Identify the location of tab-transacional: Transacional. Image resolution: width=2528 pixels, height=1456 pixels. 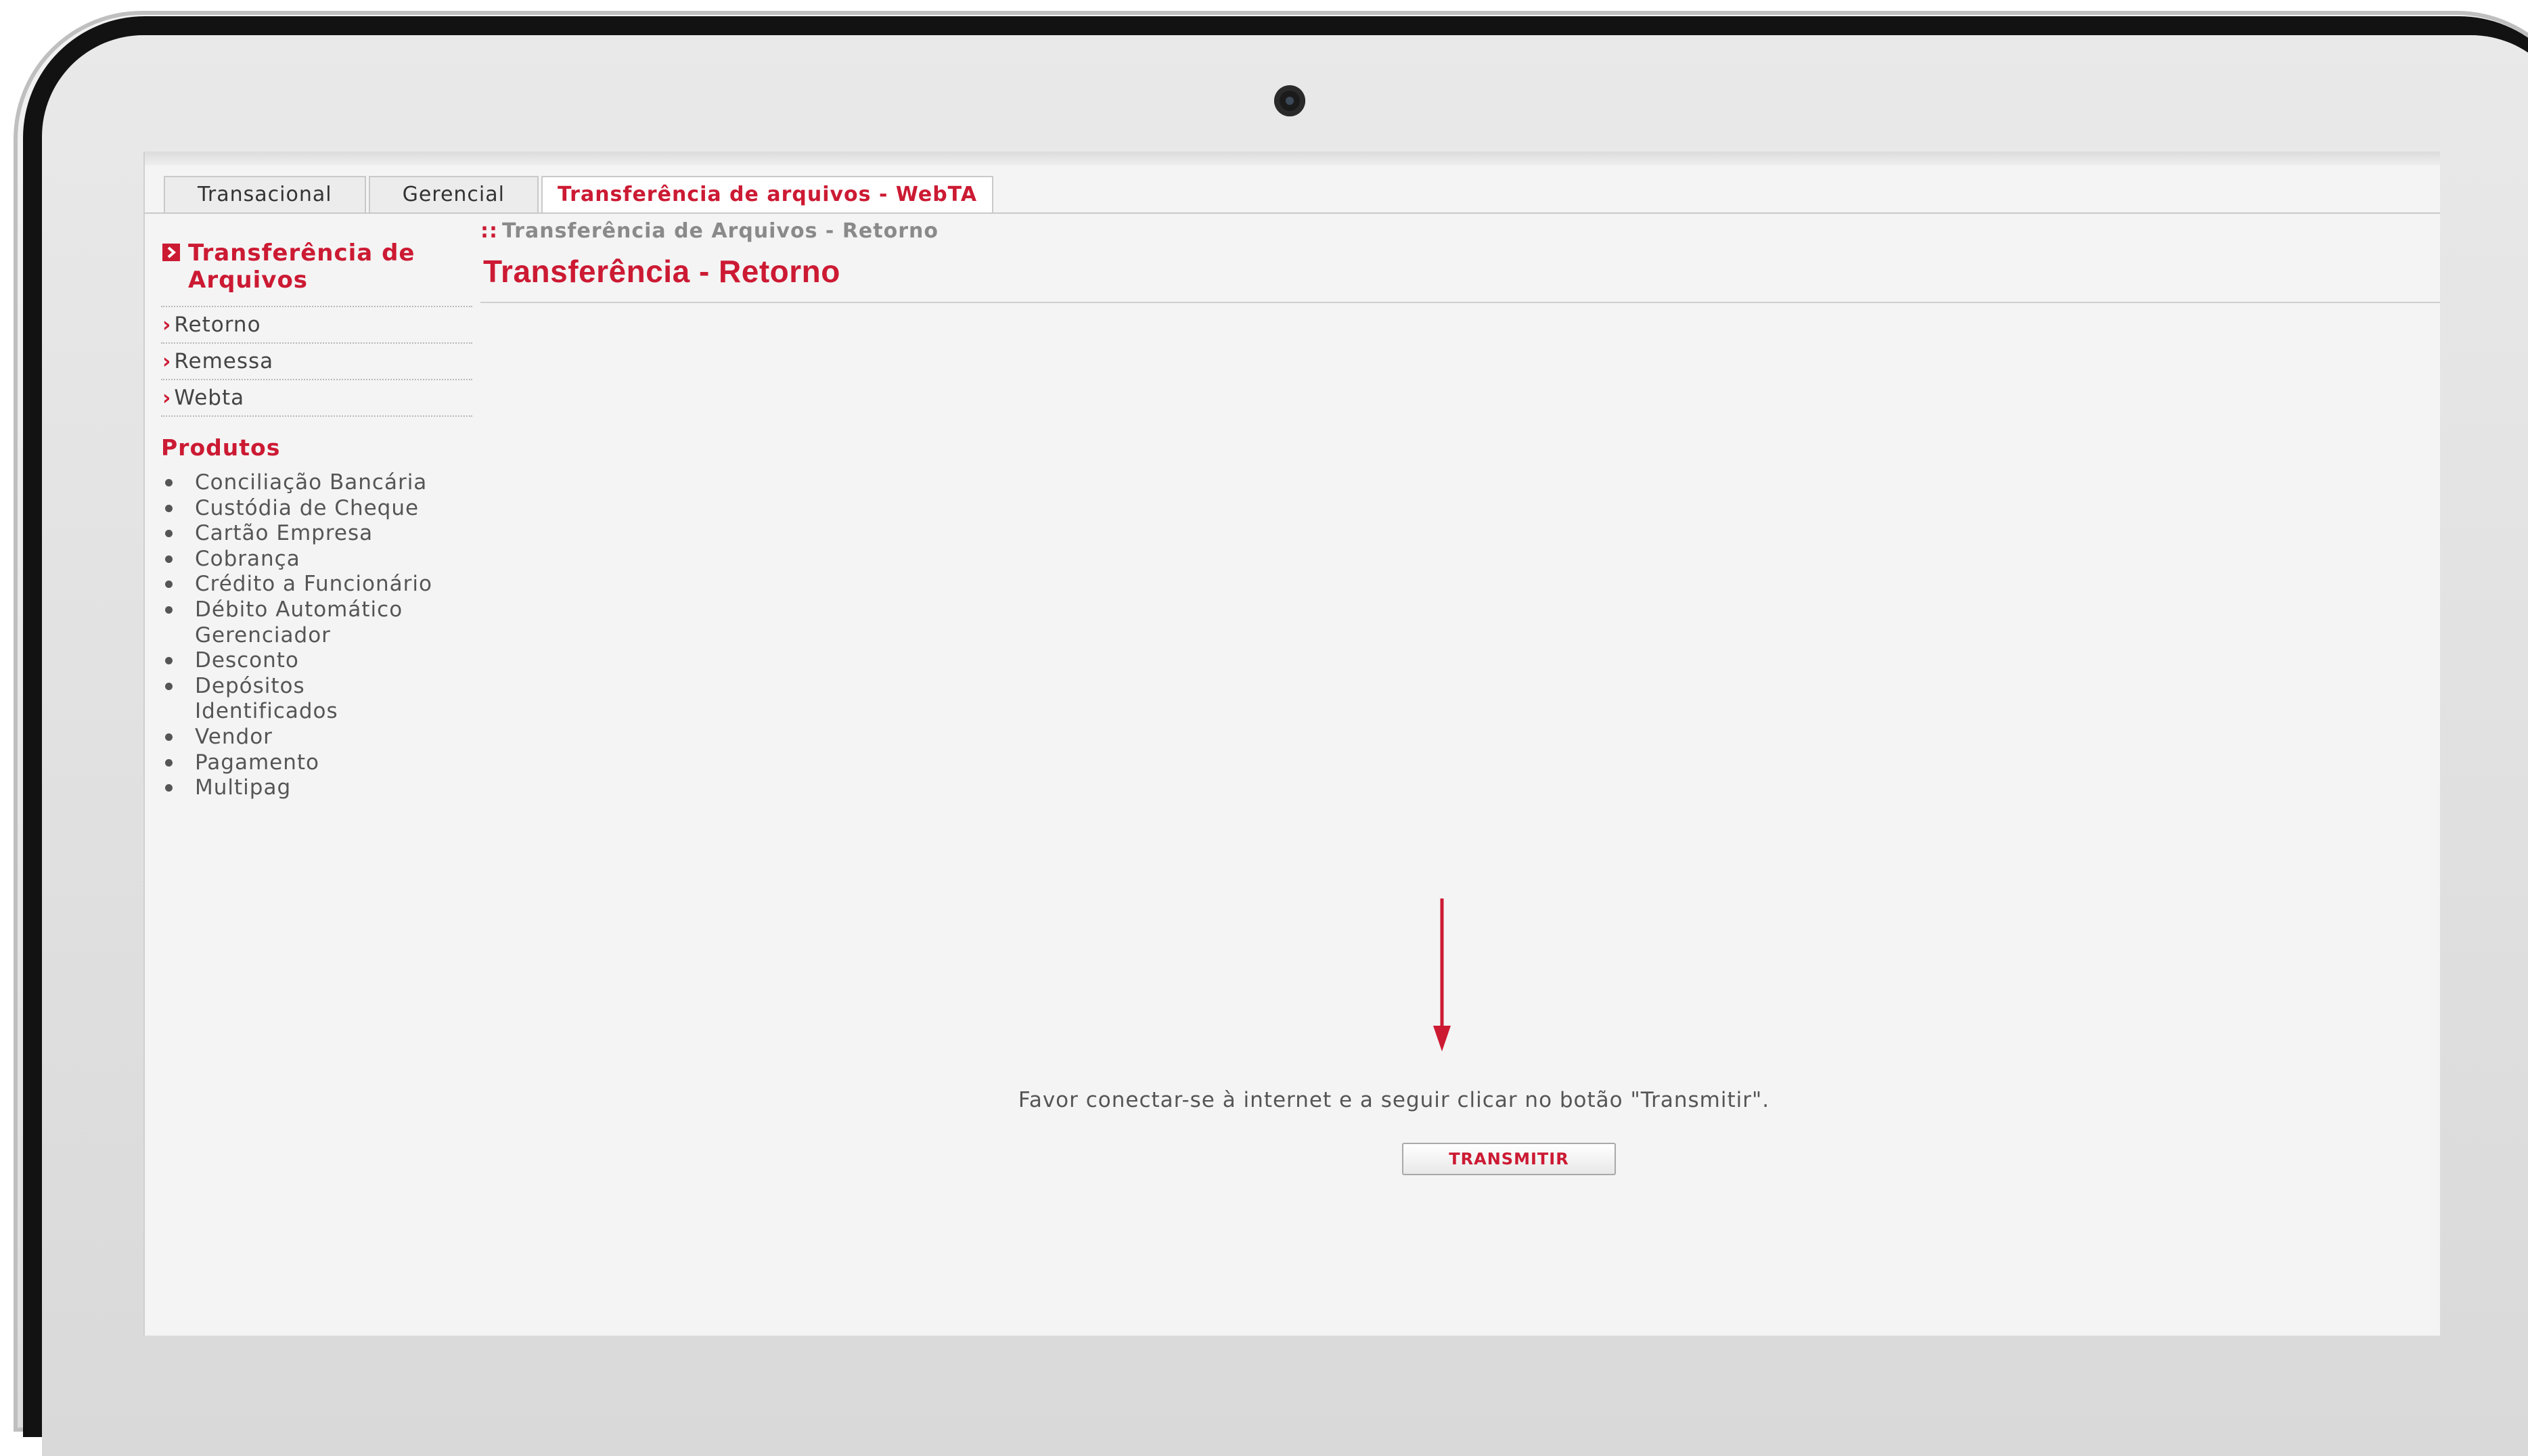
(265, 194).